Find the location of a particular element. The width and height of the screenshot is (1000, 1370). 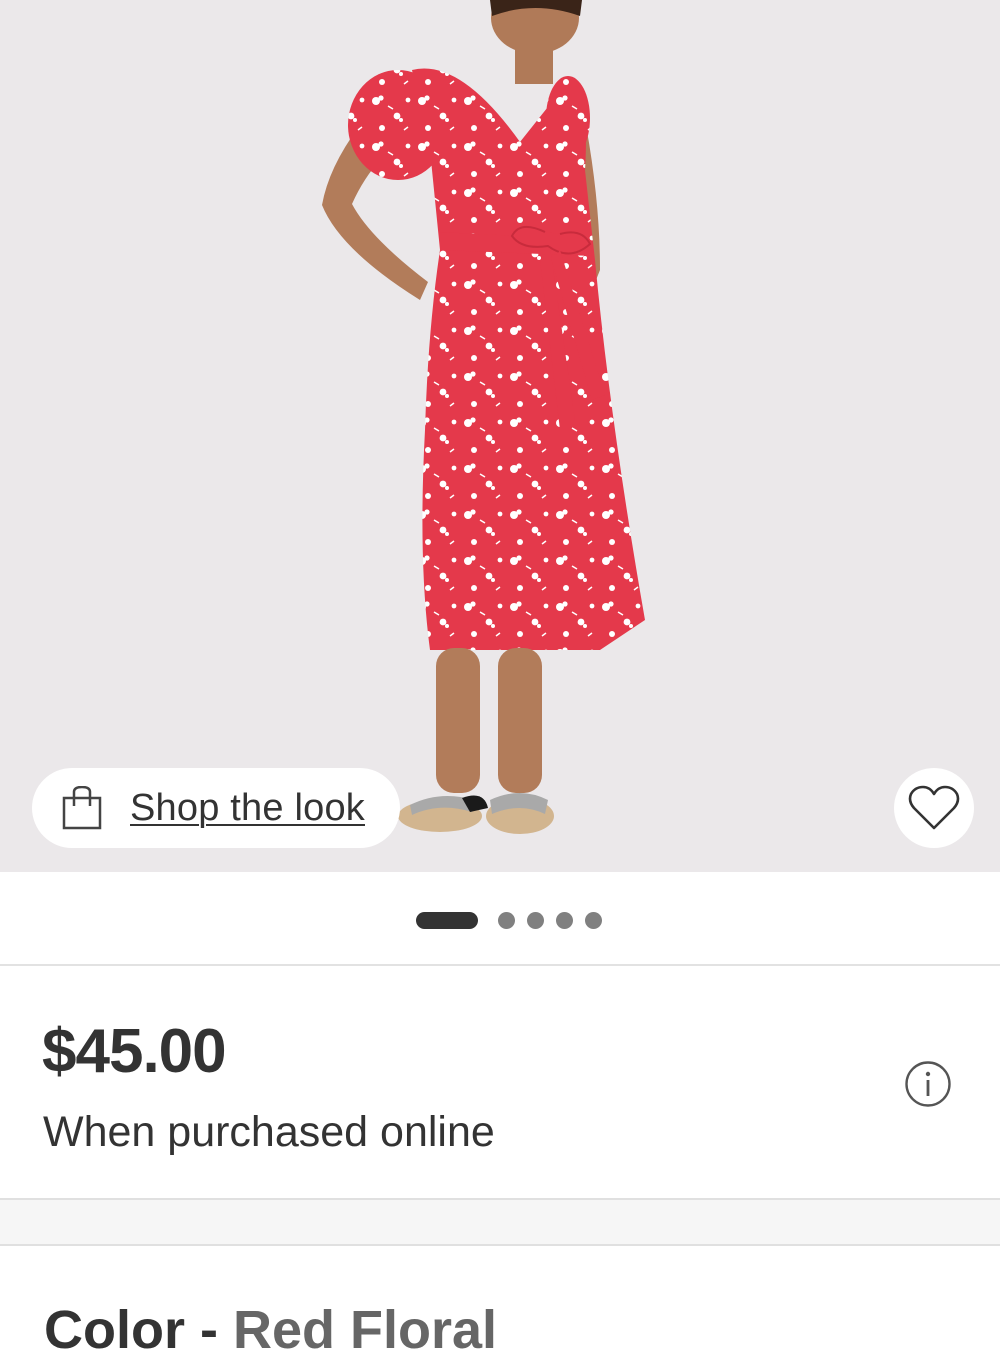

price-note: When purchased online is located at coordinates (269, 1132).